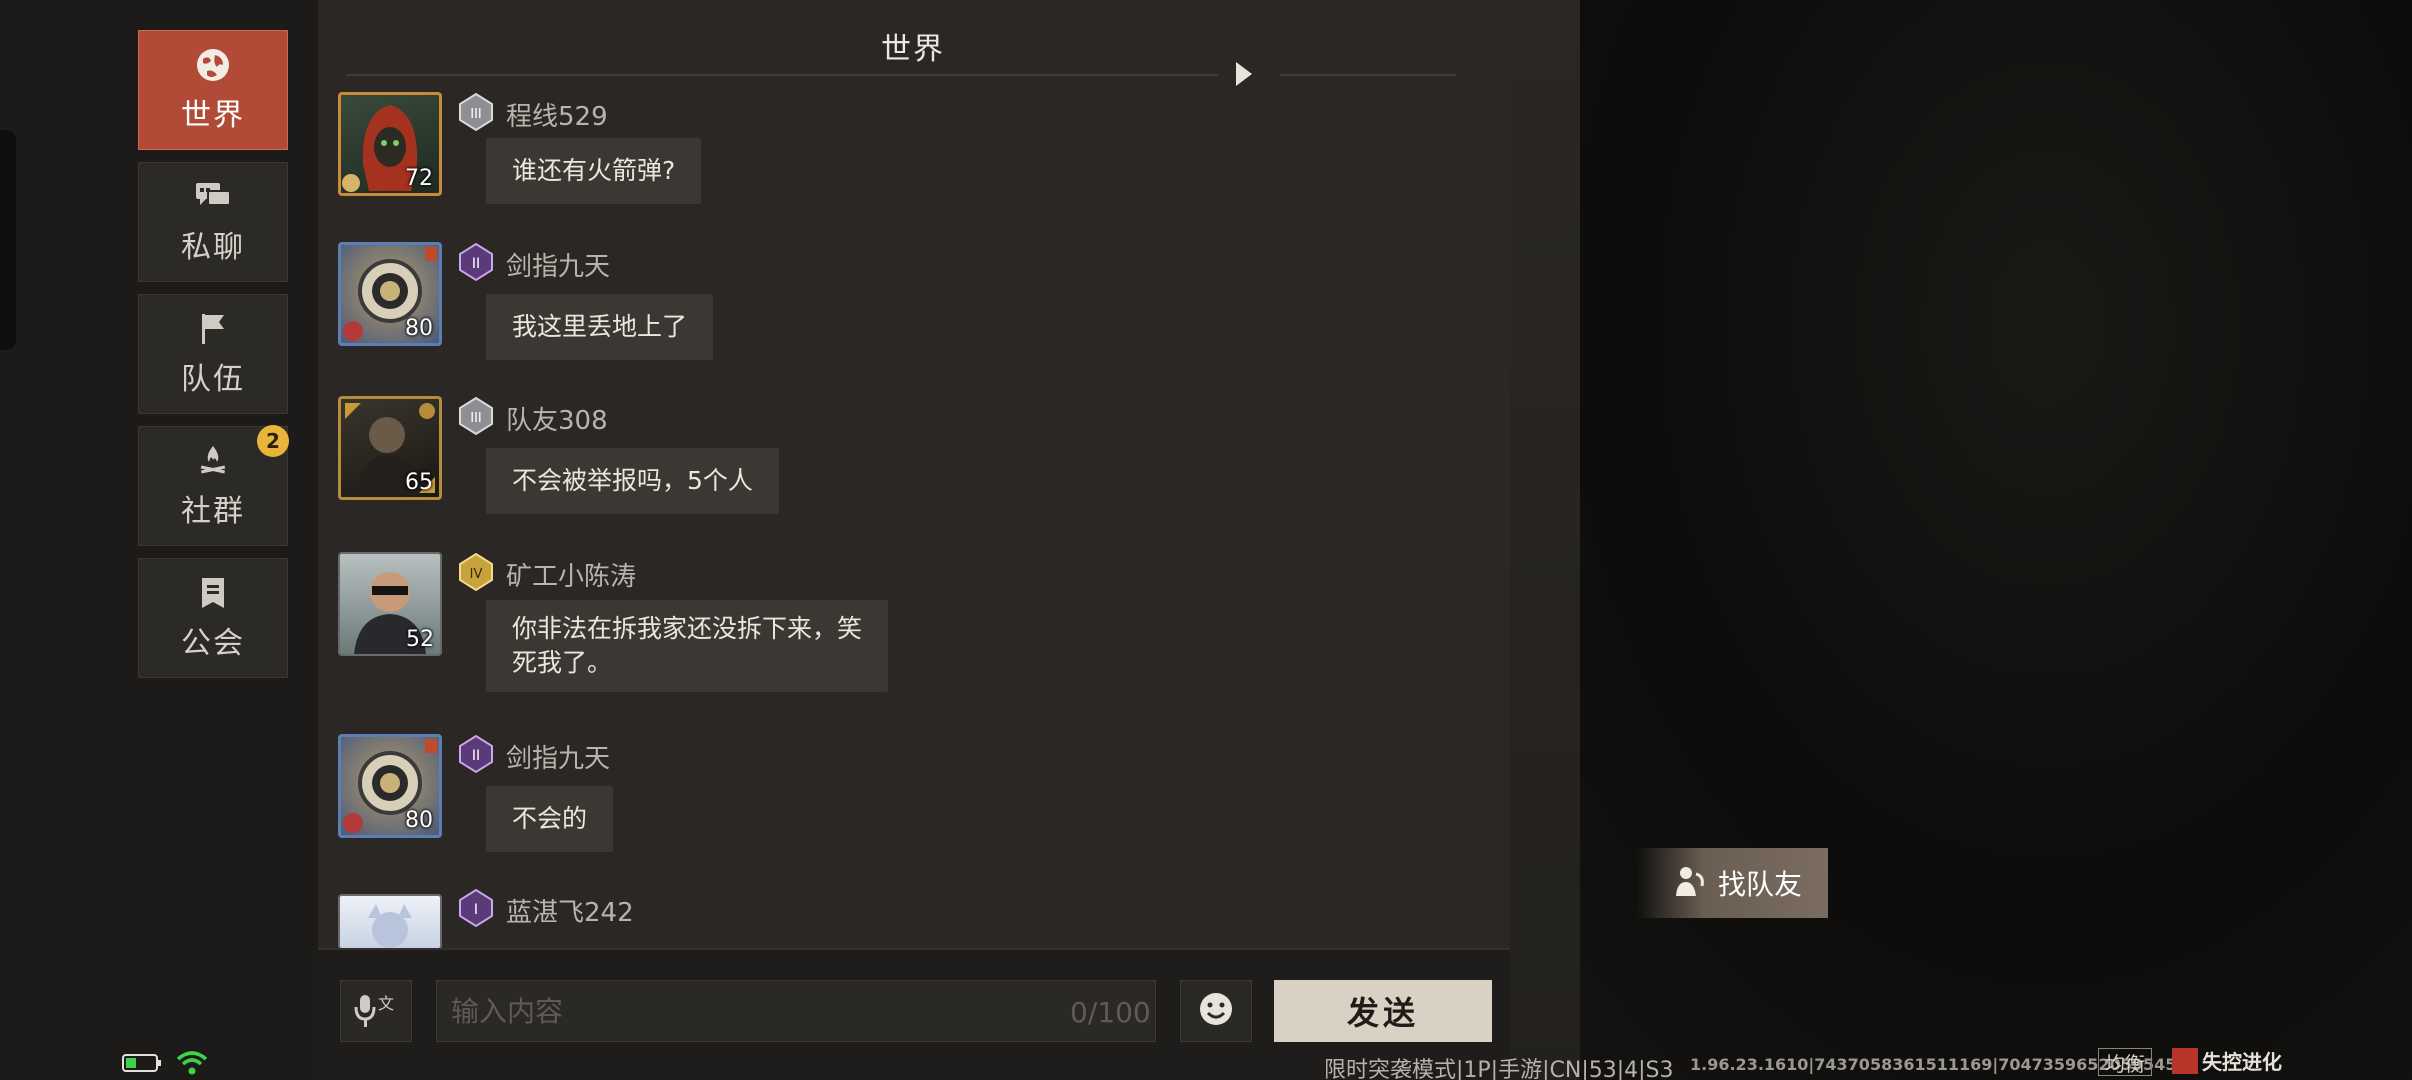 The width and height of the screenshot is (2412, 1080). Describe the element at coordinates (550, 819) in the screenshot. I see `message-bubble: 不会的` at that location.